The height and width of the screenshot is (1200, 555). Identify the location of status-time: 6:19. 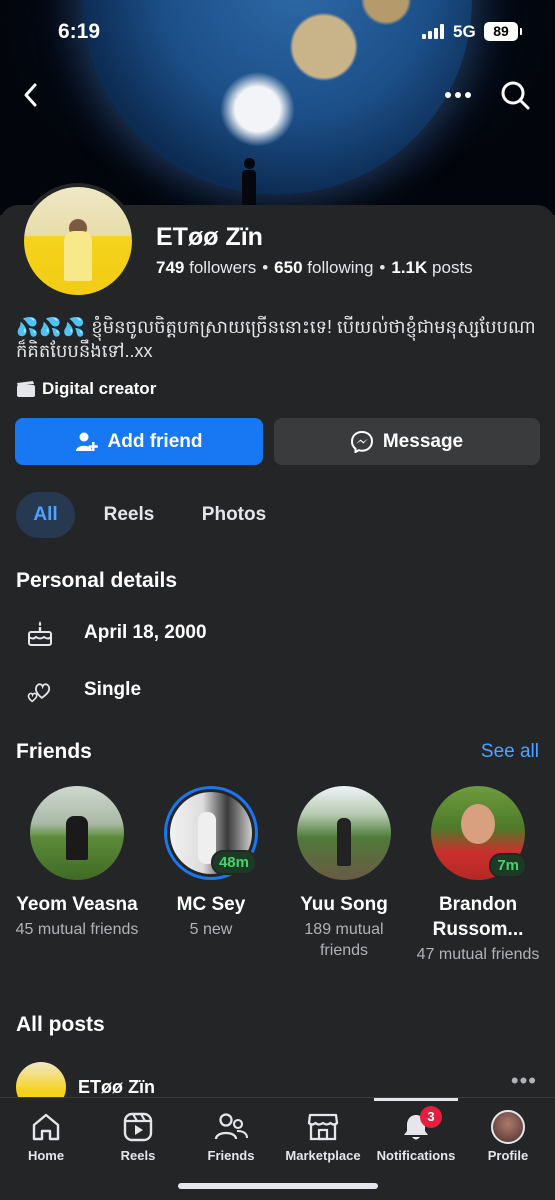
(79, 31).